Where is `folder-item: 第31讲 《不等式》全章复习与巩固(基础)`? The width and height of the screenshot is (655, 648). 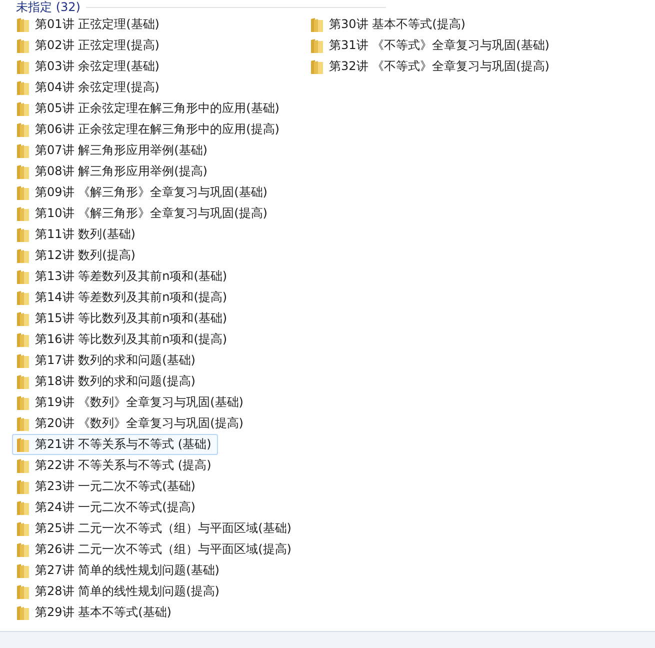 folder-item: 第31讲 《不等式》全章复习与巩固(基础) is located at coordinates (431, 45).